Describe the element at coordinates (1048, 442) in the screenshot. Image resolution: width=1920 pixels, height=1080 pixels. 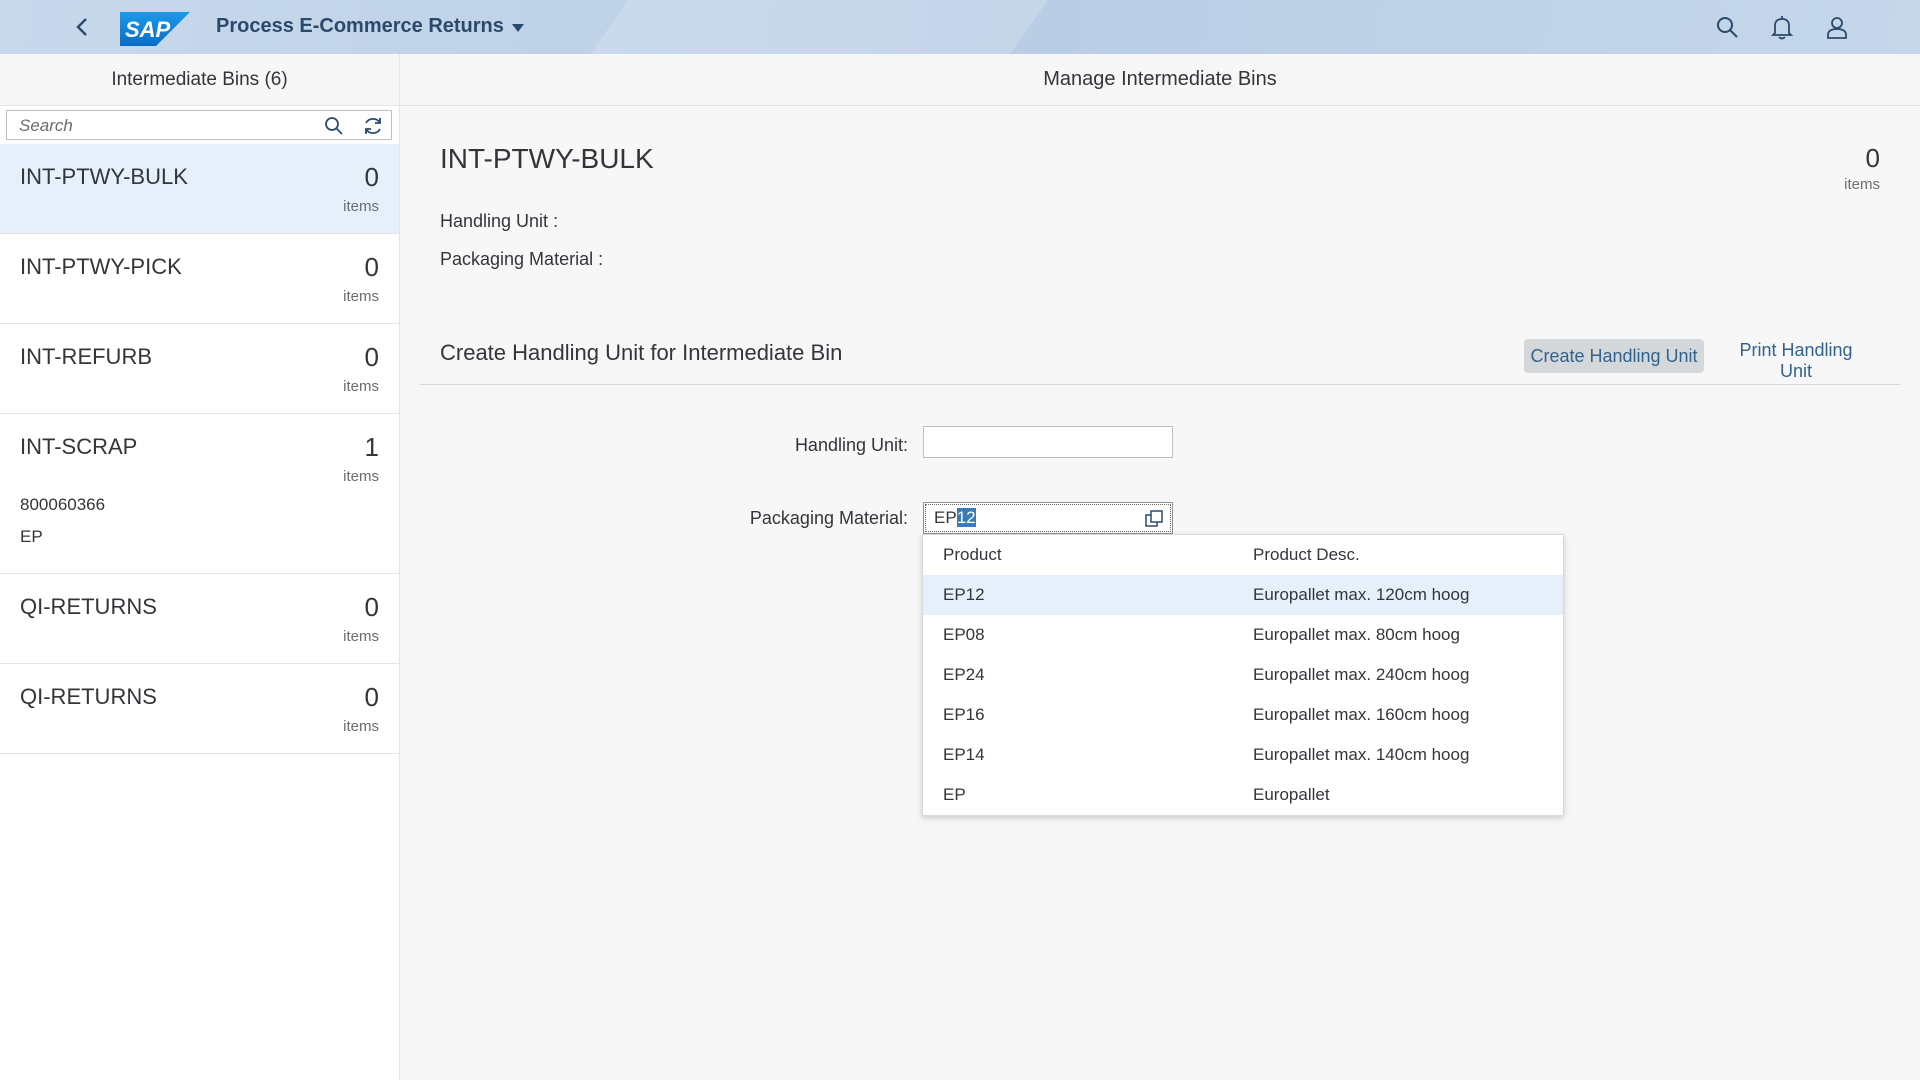
I see `handling-unit-input` at that location.